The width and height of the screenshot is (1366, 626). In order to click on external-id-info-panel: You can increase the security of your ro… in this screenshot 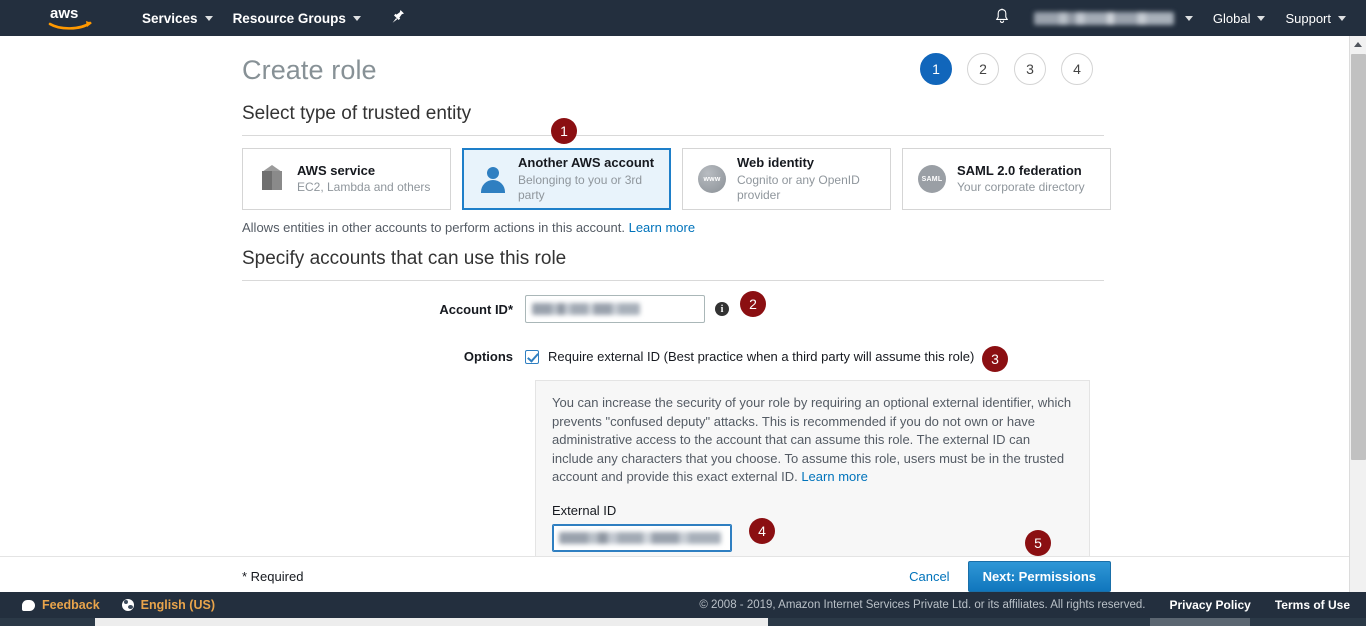, I will do `click(812, 468)`.